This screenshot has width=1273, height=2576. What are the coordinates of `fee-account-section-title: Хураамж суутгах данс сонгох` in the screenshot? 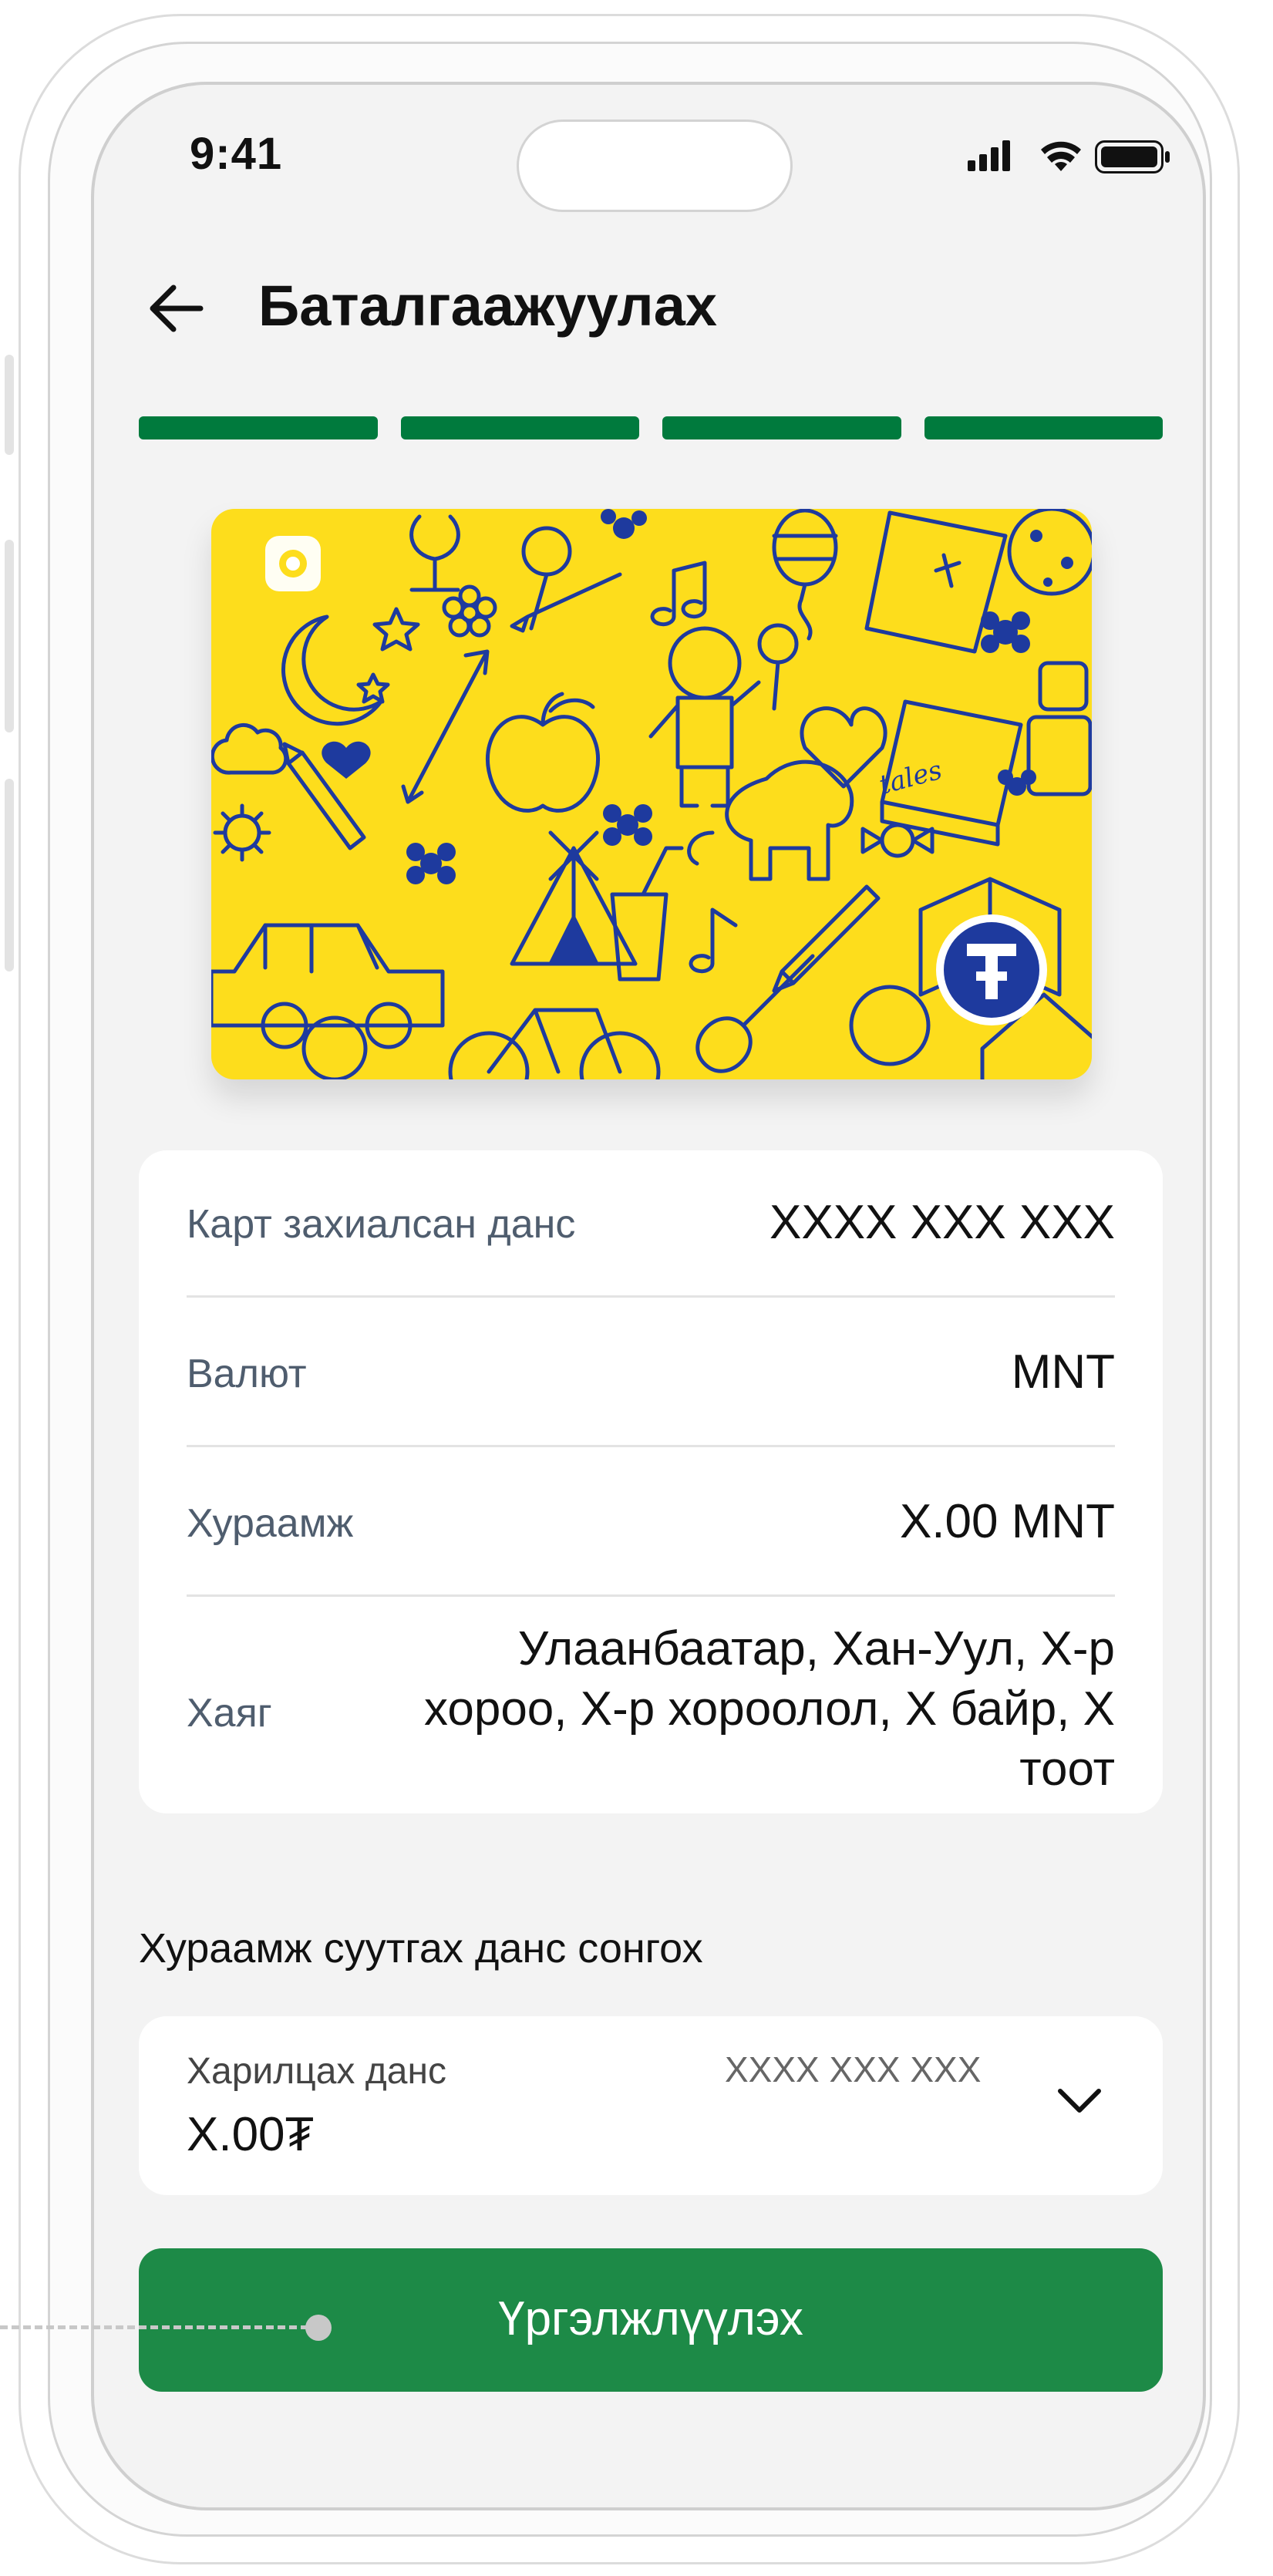 It's located at (421, 1949).